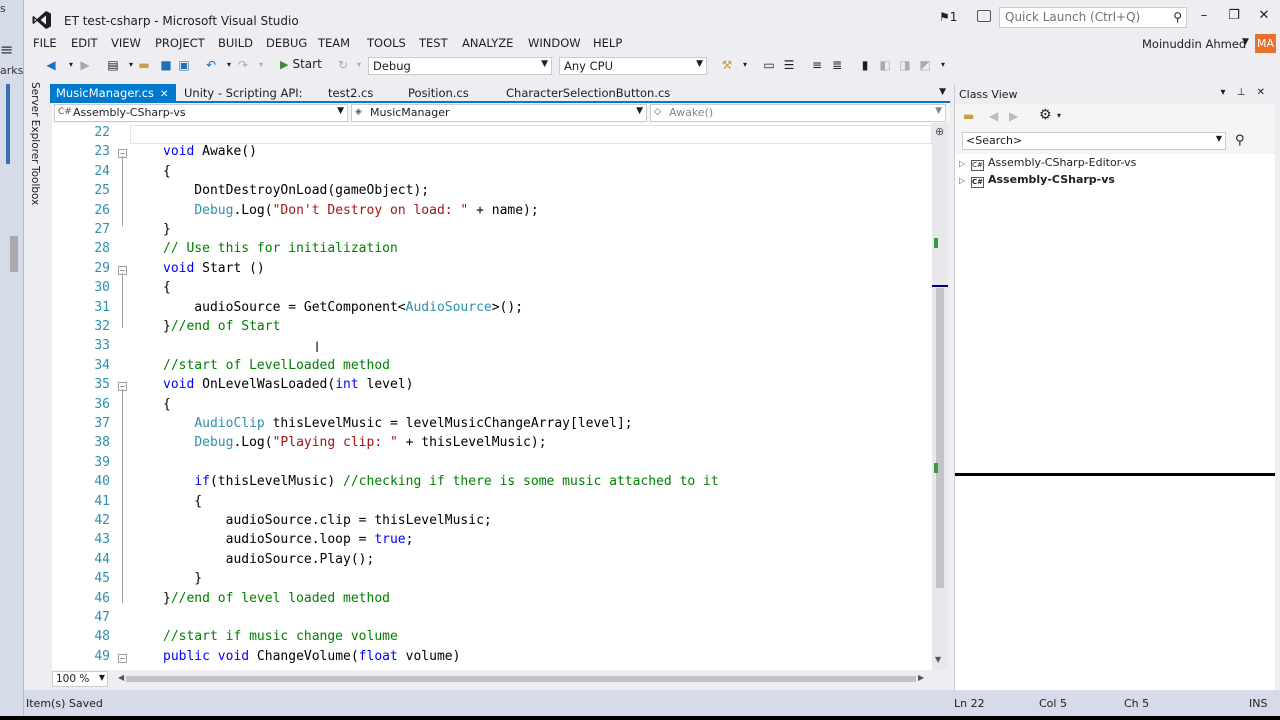  Describe the element at coordinates (607, 43) in the screenshot. I see `menu-help: HELP` at that location.